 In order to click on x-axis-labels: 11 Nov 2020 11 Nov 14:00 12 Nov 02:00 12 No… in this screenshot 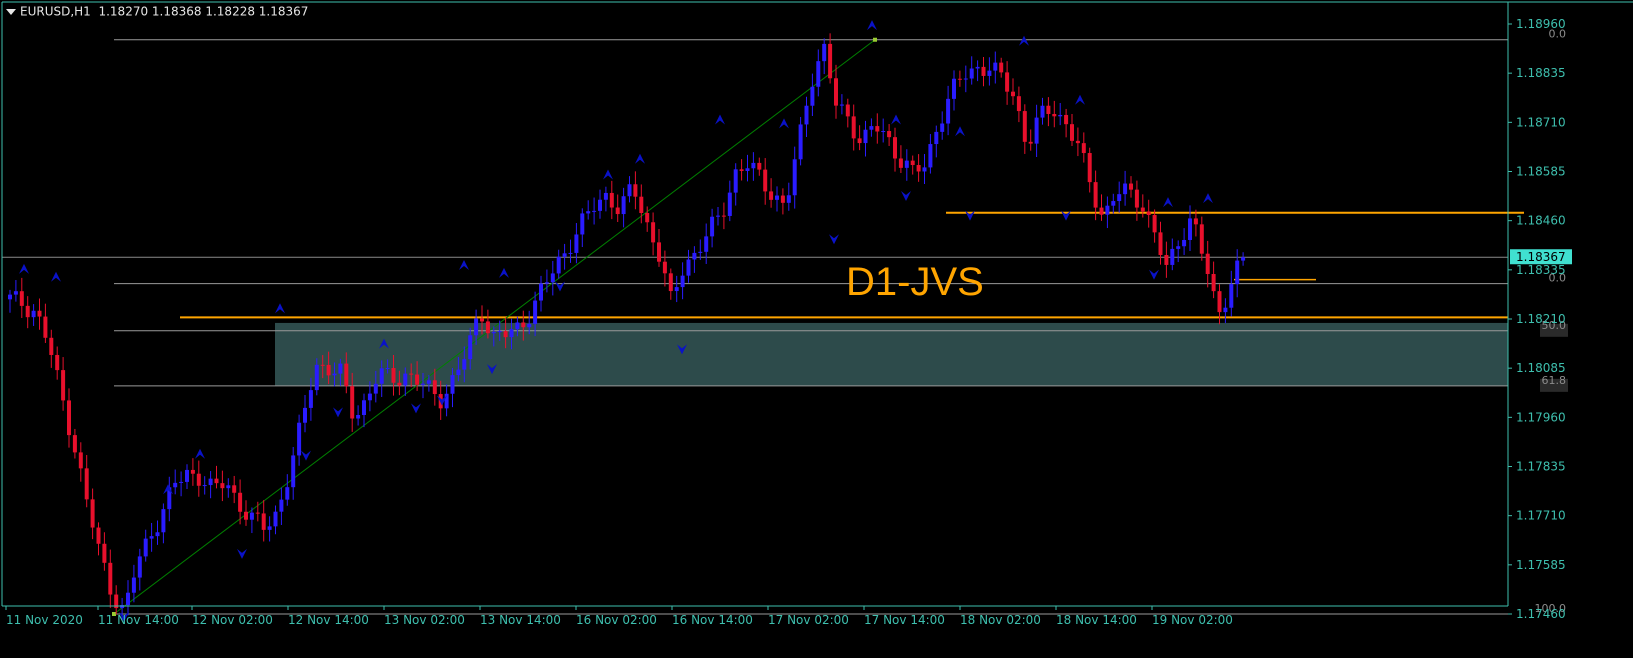, I will do `click(619, 616)`.